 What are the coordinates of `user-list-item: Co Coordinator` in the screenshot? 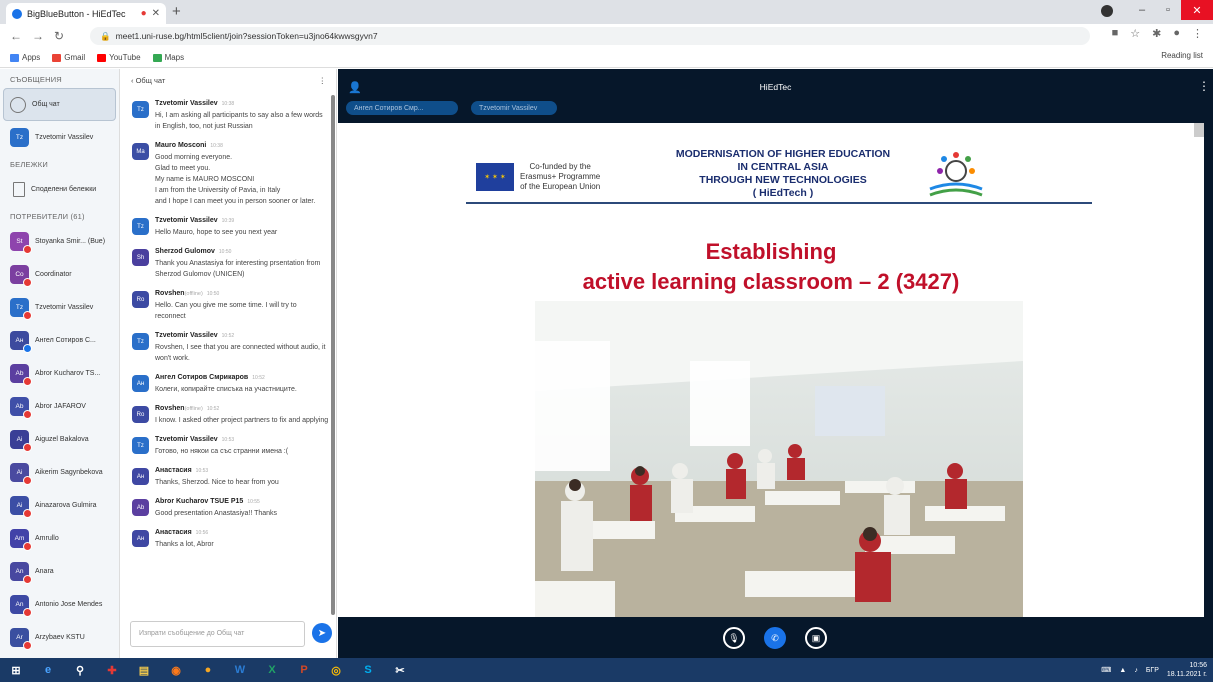 It's located at (59, 274).